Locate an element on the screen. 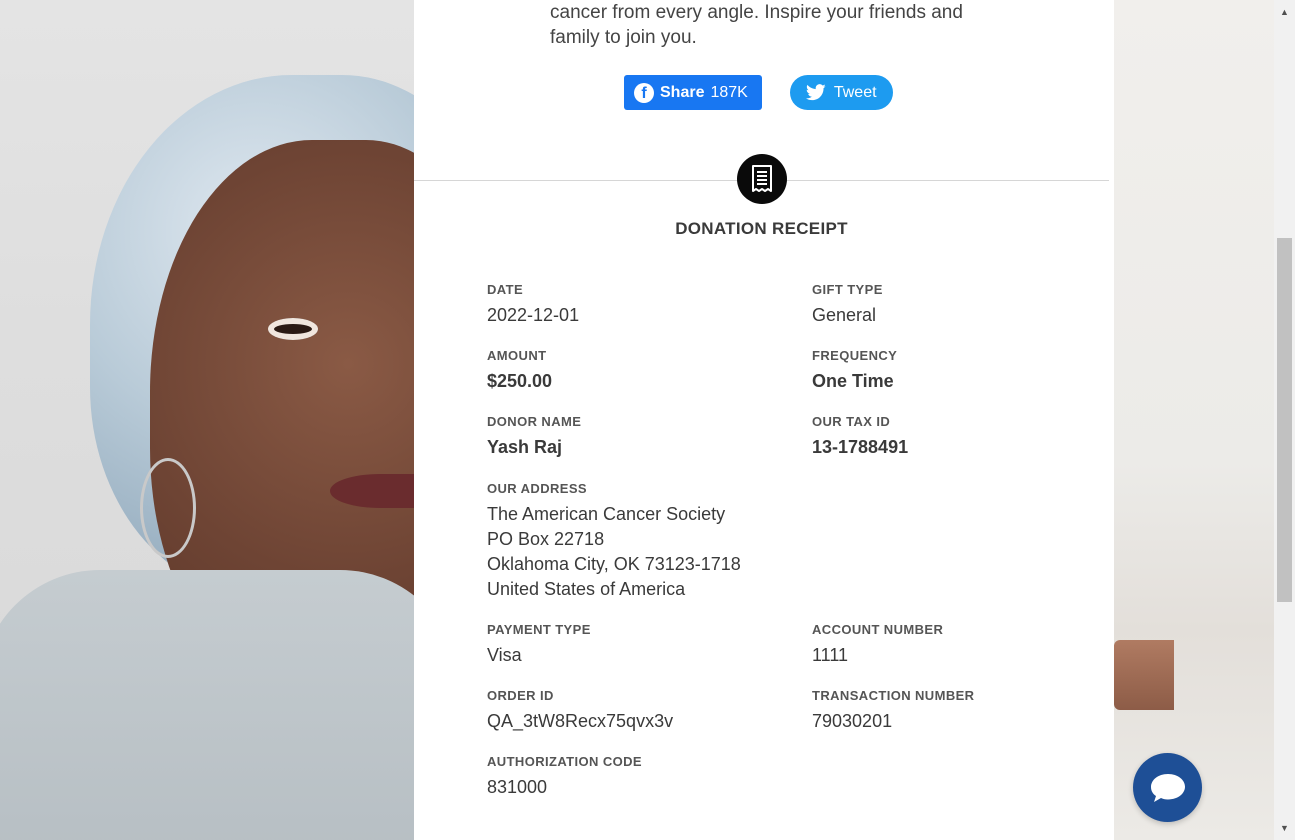  receipt-title: DONATION RECEIPT is located at coordinates (761, 228).